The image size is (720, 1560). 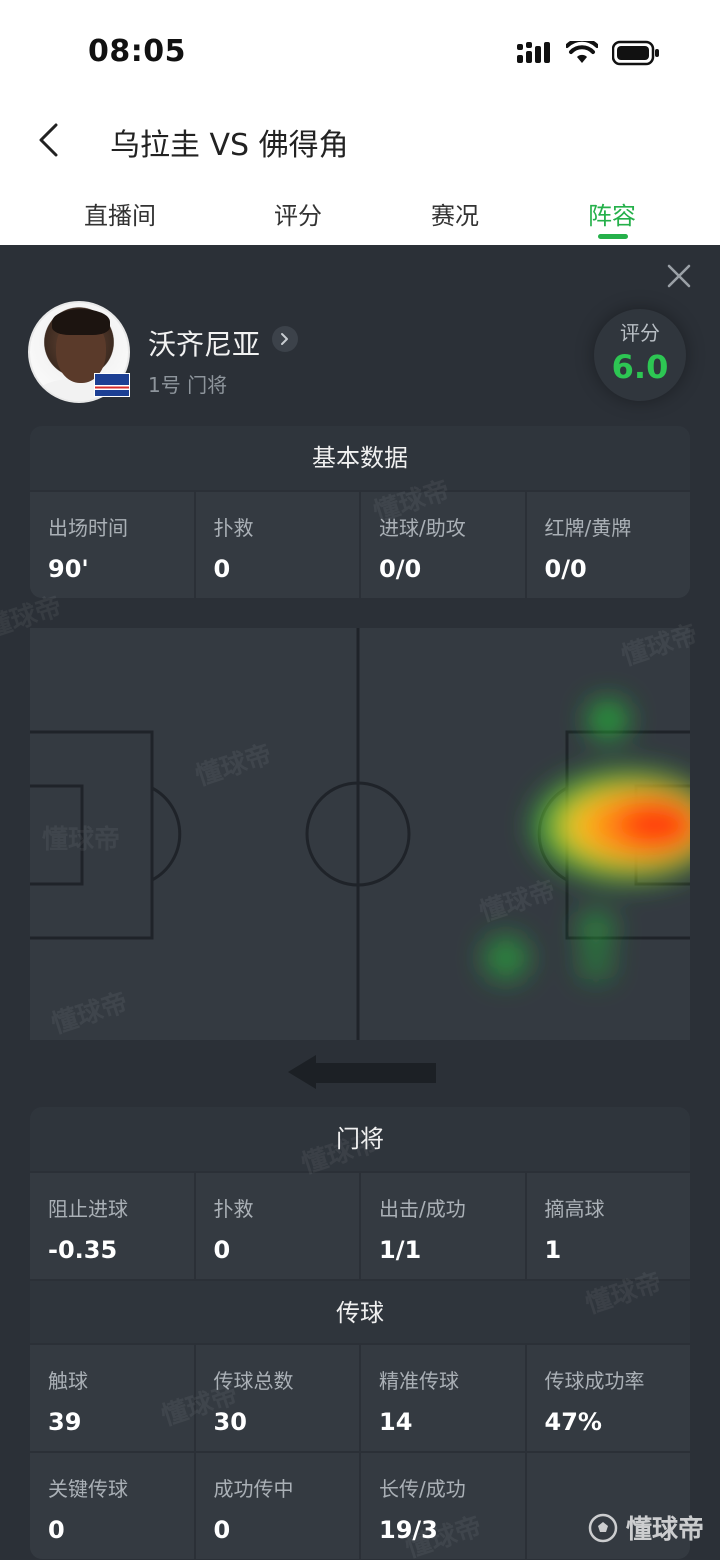 What do you see at coordinates (360, 50) in the screenshot?
I see `status-bar: 08:05` at bounding box center [360, 50].